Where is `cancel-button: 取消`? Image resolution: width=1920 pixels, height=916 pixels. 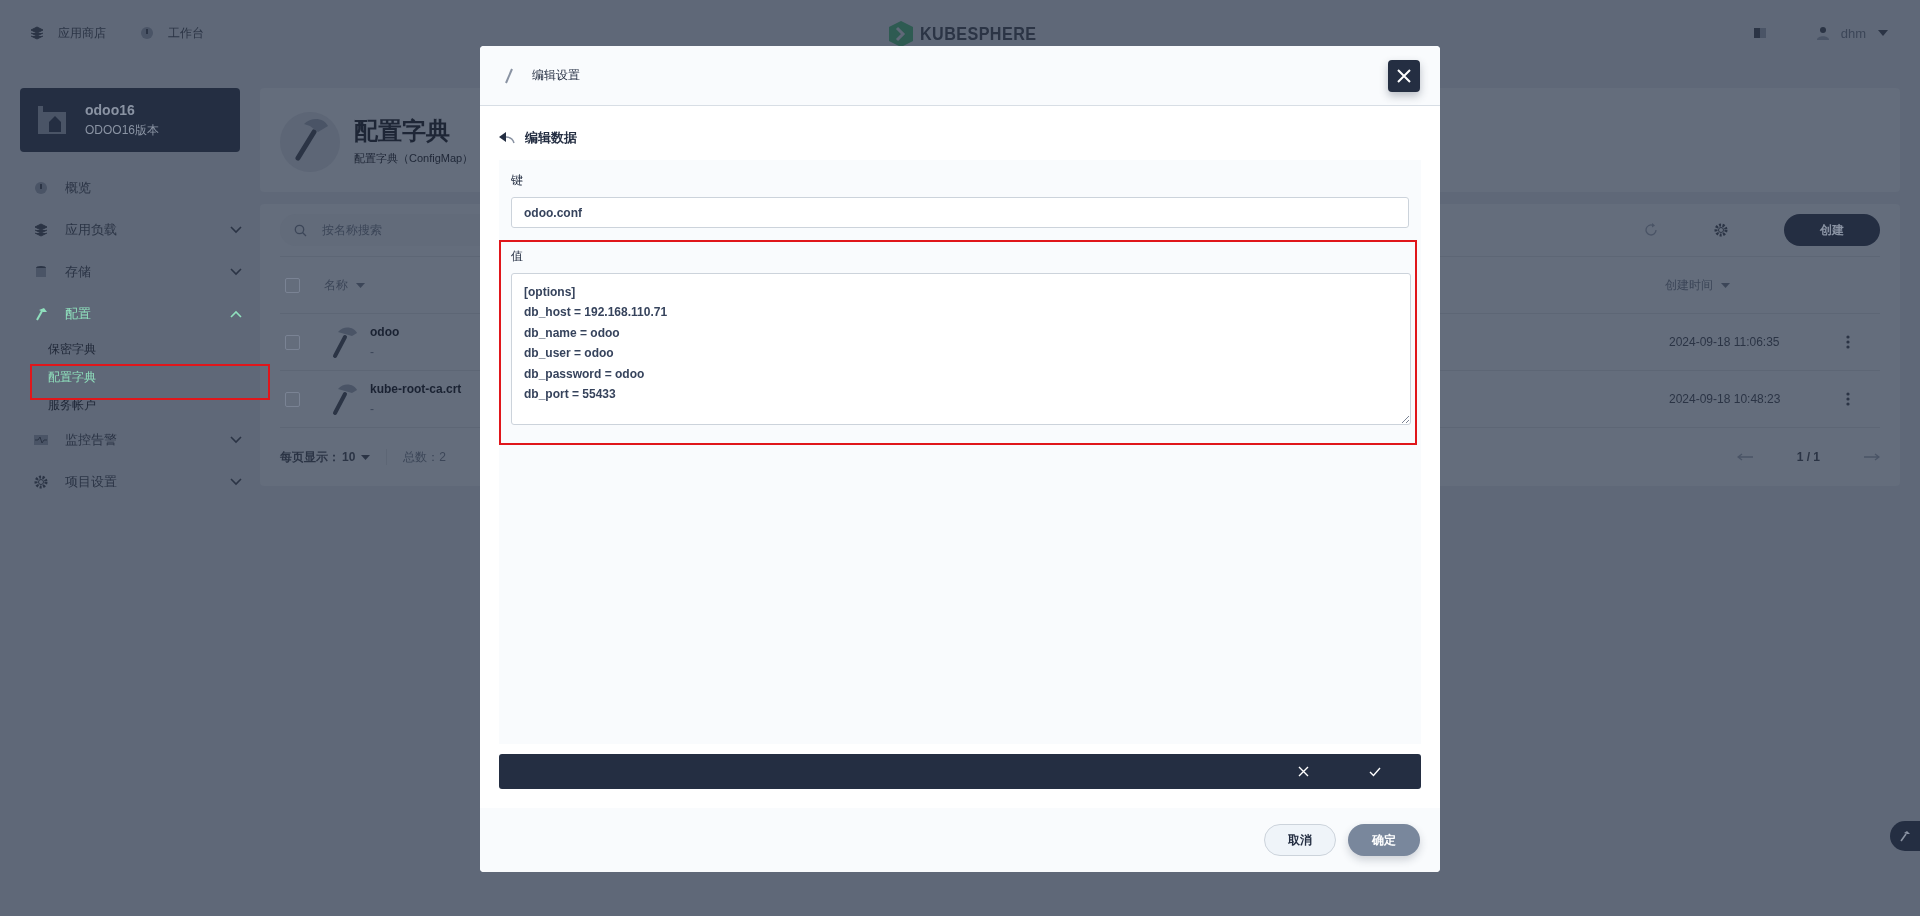
cancel-button: 取消 is located at coordinates (1300, 840).